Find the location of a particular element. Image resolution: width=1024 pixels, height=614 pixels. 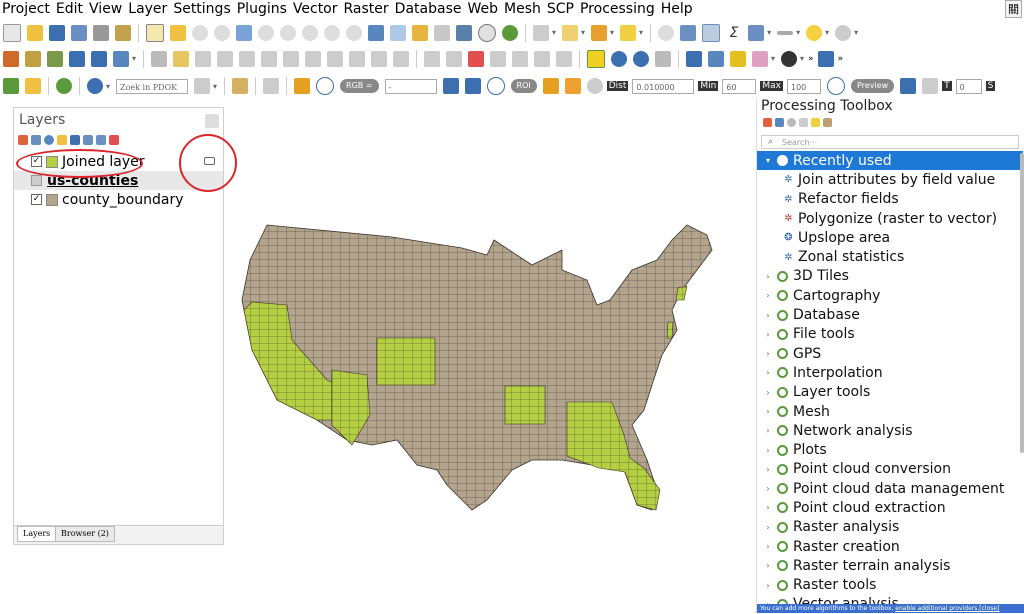

statistics-icon is located at coordinates (756, 32).